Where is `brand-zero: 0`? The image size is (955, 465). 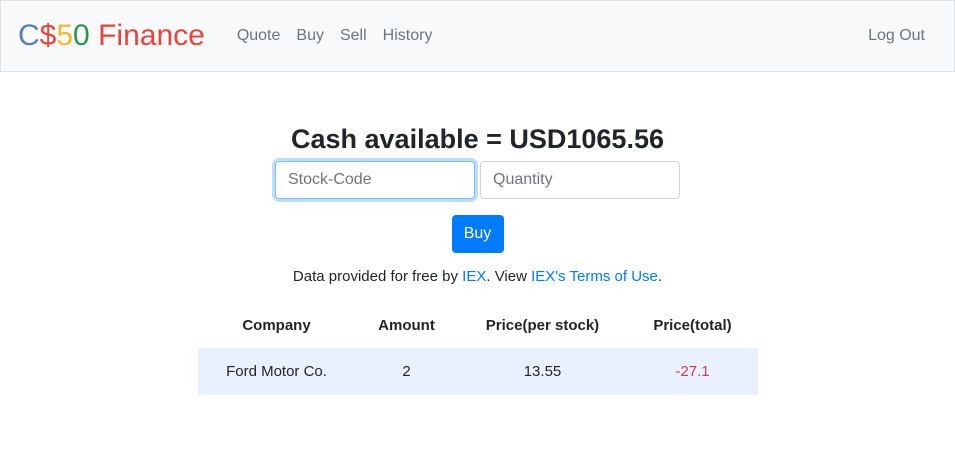 brand-zero: 0 is located at coordinates (81, 35).